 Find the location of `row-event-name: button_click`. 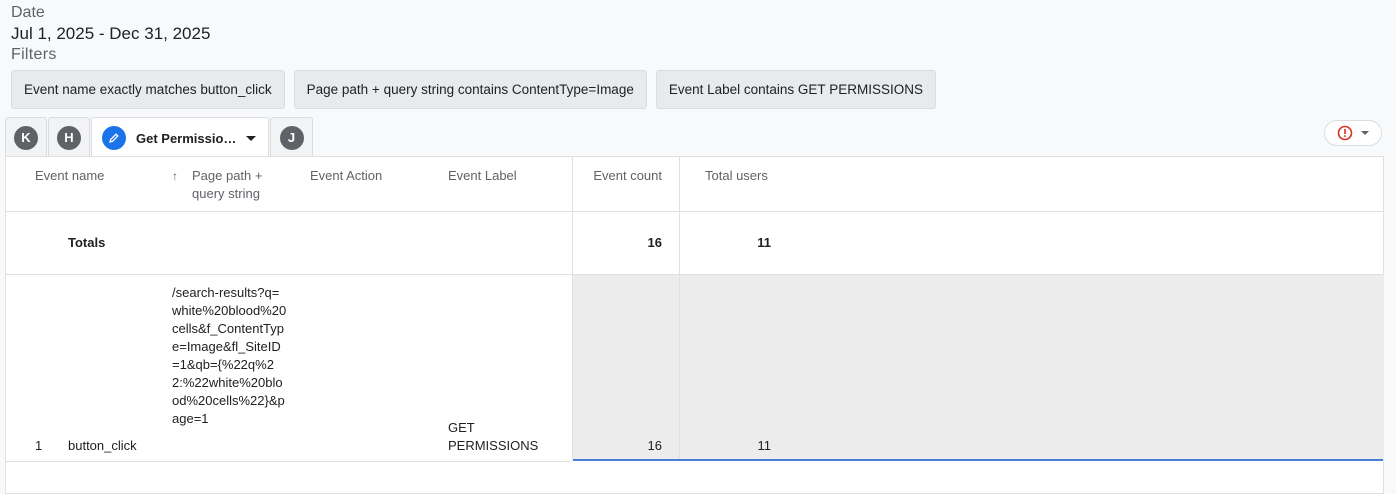

row-event-name: button_click is located at coordinates (102, 446).